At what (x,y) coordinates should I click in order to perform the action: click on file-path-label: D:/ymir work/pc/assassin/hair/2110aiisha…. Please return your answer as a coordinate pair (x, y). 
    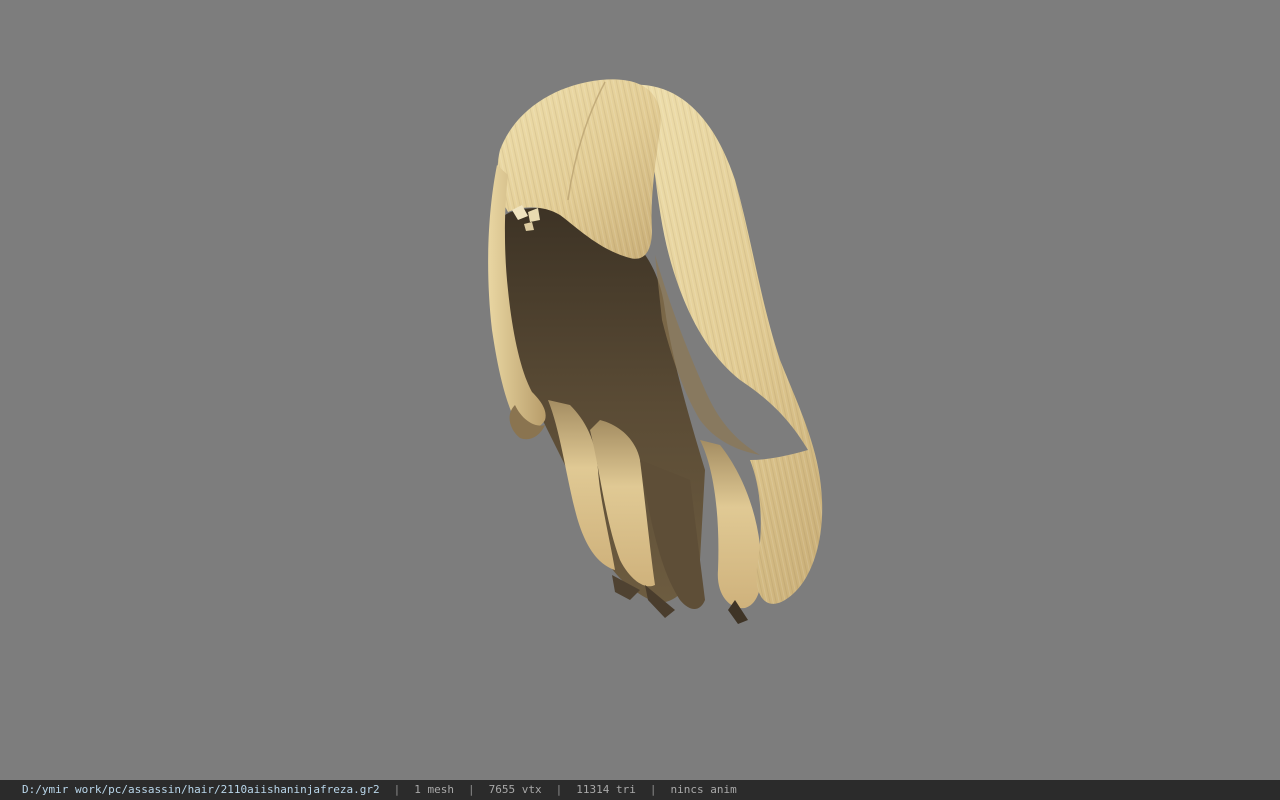
    Looking at the image, I should click on (201, 789).